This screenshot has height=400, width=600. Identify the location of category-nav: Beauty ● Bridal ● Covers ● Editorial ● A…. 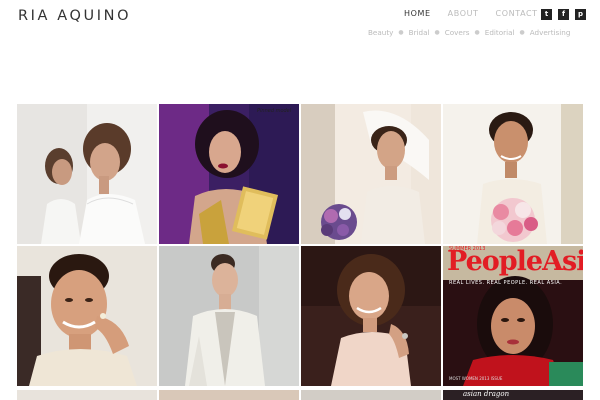
(469, 32).